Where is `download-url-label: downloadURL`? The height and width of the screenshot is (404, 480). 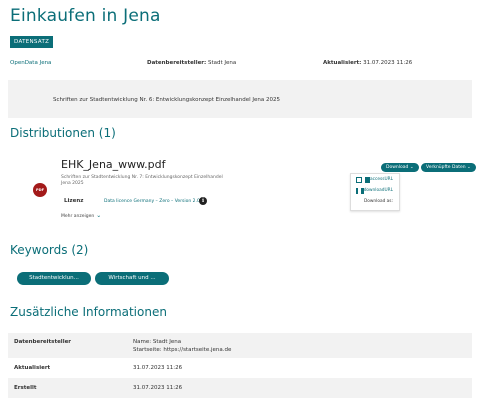
download-url-label: downloadURL is located at coordinates (378, 190).